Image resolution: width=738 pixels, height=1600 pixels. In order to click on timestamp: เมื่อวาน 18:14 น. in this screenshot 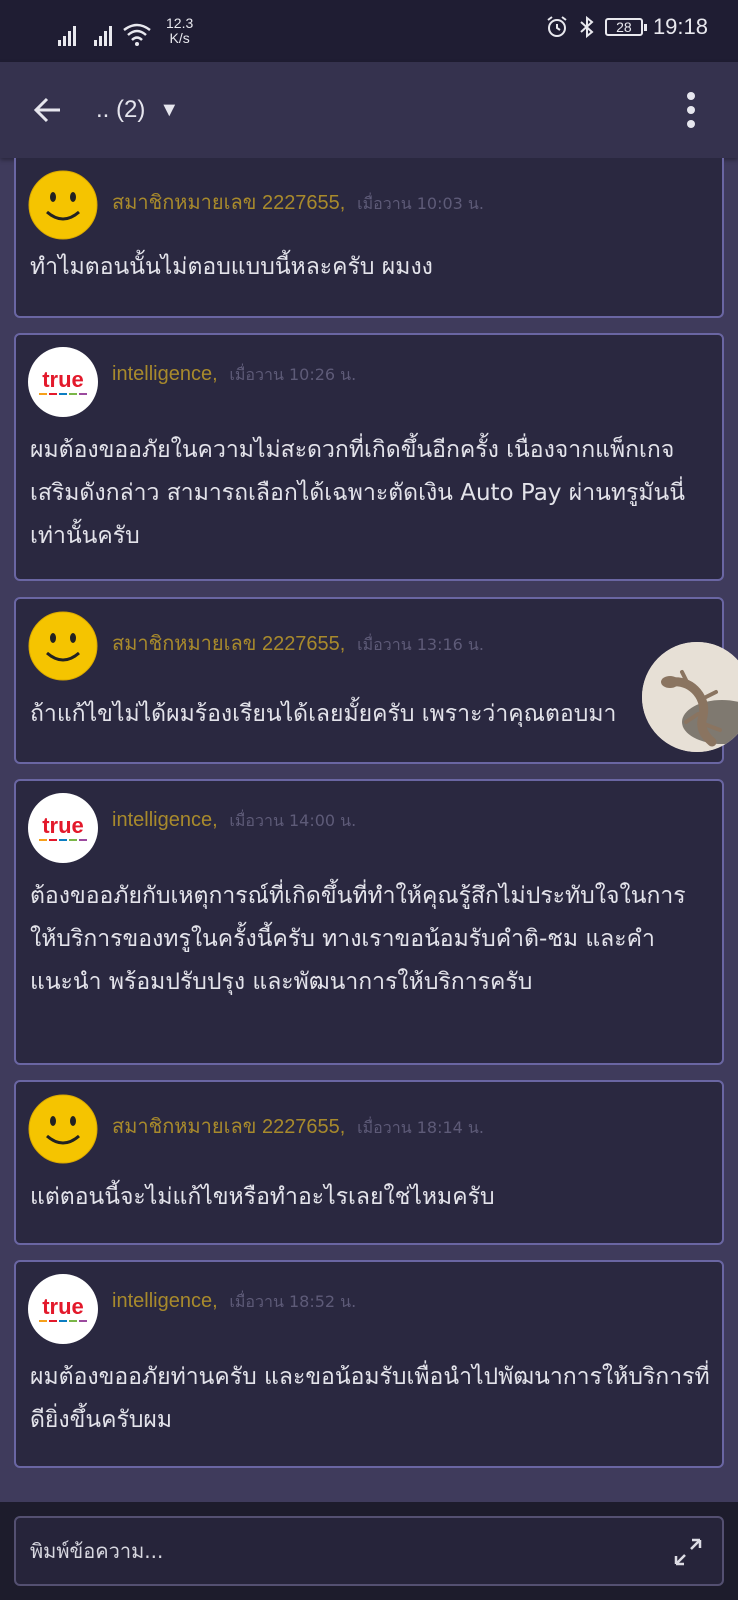, I will do `click(420, 1127)`.